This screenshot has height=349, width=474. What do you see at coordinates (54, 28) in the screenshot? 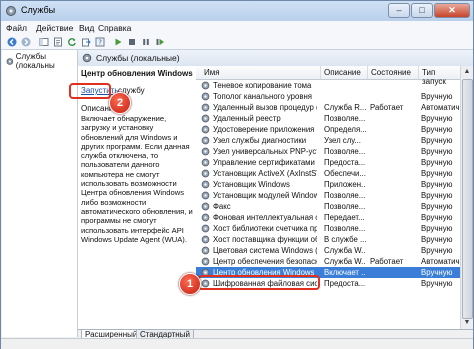
I see `menu-action: Действие` at bounding box center [54, 28].